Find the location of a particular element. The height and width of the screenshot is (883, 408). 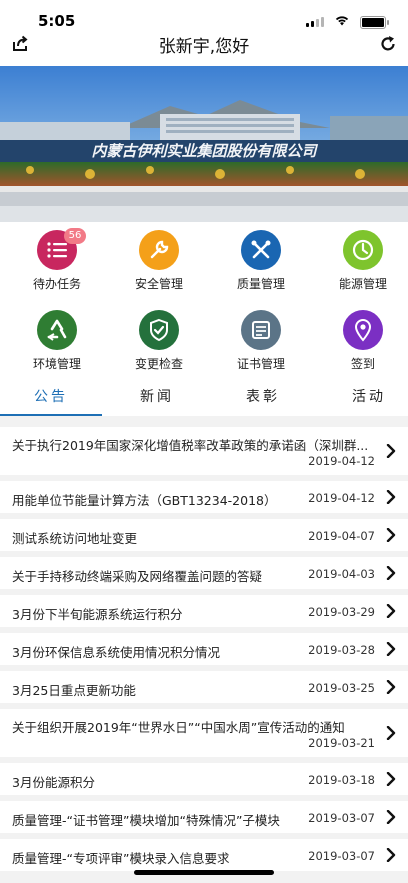

menu-label: 变更检查 is located at coordinates (158, 364).